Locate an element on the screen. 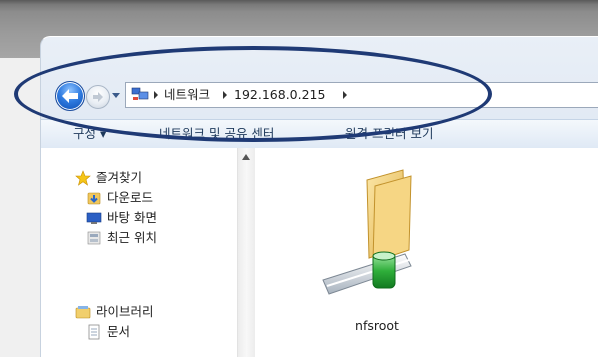  downloads-folder-icon is located at coordinates (94, 198).